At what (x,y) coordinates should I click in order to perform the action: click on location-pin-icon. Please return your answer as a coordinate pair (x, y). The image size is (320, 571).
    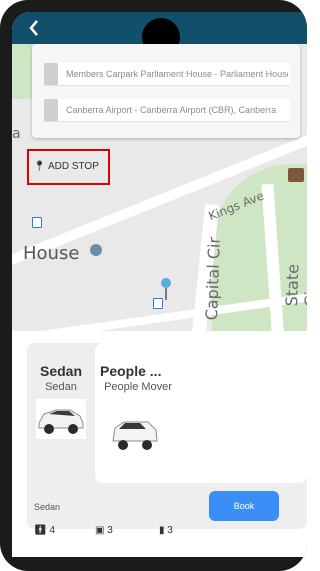
    Looking at the image, I should click on (166, 283).